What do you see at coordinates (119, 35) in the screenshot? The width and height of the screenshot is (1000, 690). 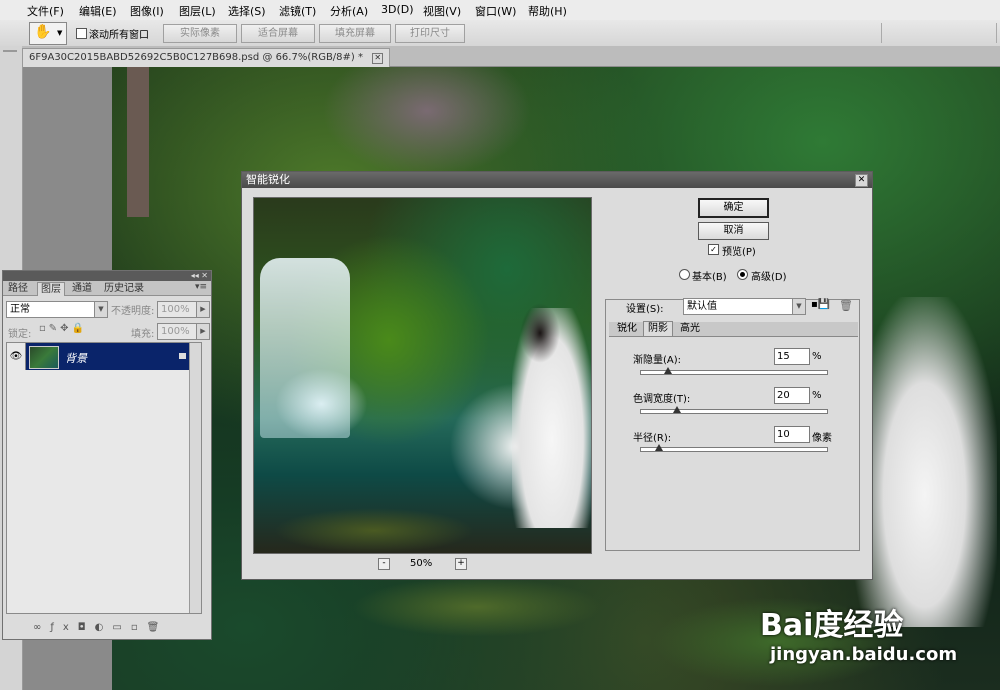 I see `scroll-all-label: 滚动所有窗口` at bounding box center [119, 35].